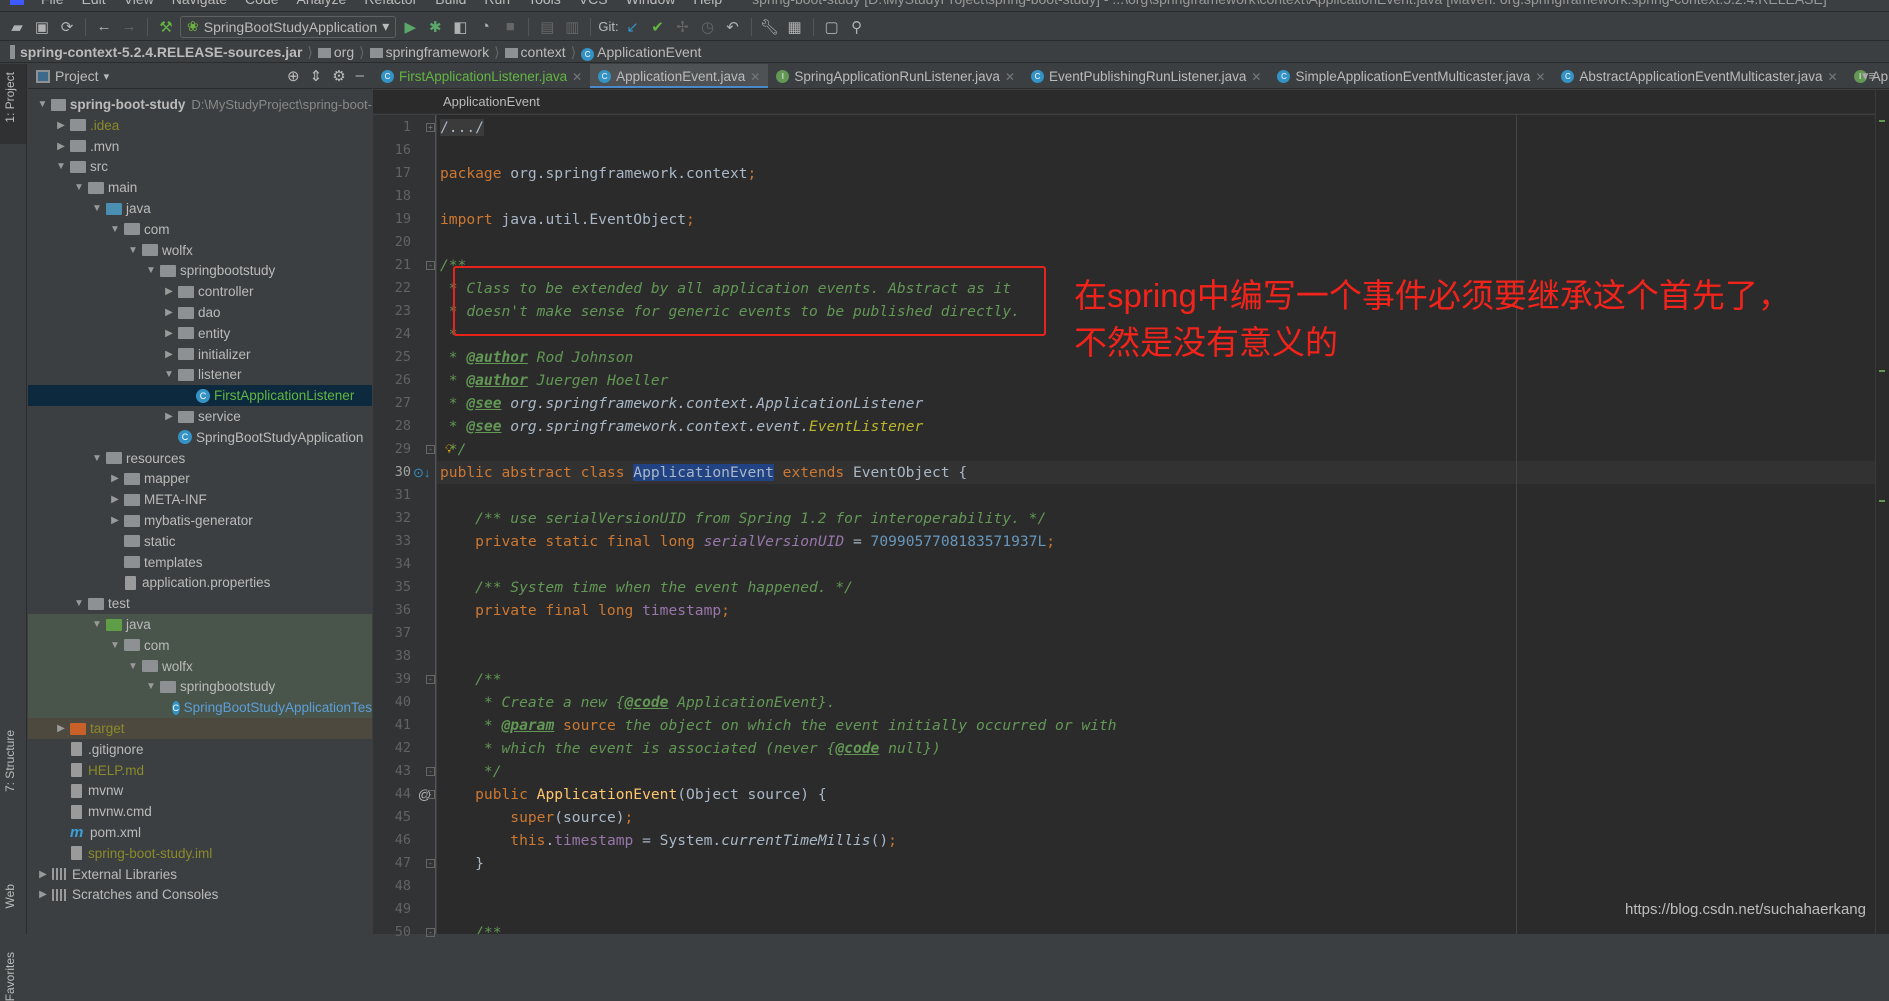 Image resolution: width=1889 pixels, height=1001 pixels. Describe the element at coordinates (200, 374) in the screenshot. I see `tree-item: ▼ listener` at that location.